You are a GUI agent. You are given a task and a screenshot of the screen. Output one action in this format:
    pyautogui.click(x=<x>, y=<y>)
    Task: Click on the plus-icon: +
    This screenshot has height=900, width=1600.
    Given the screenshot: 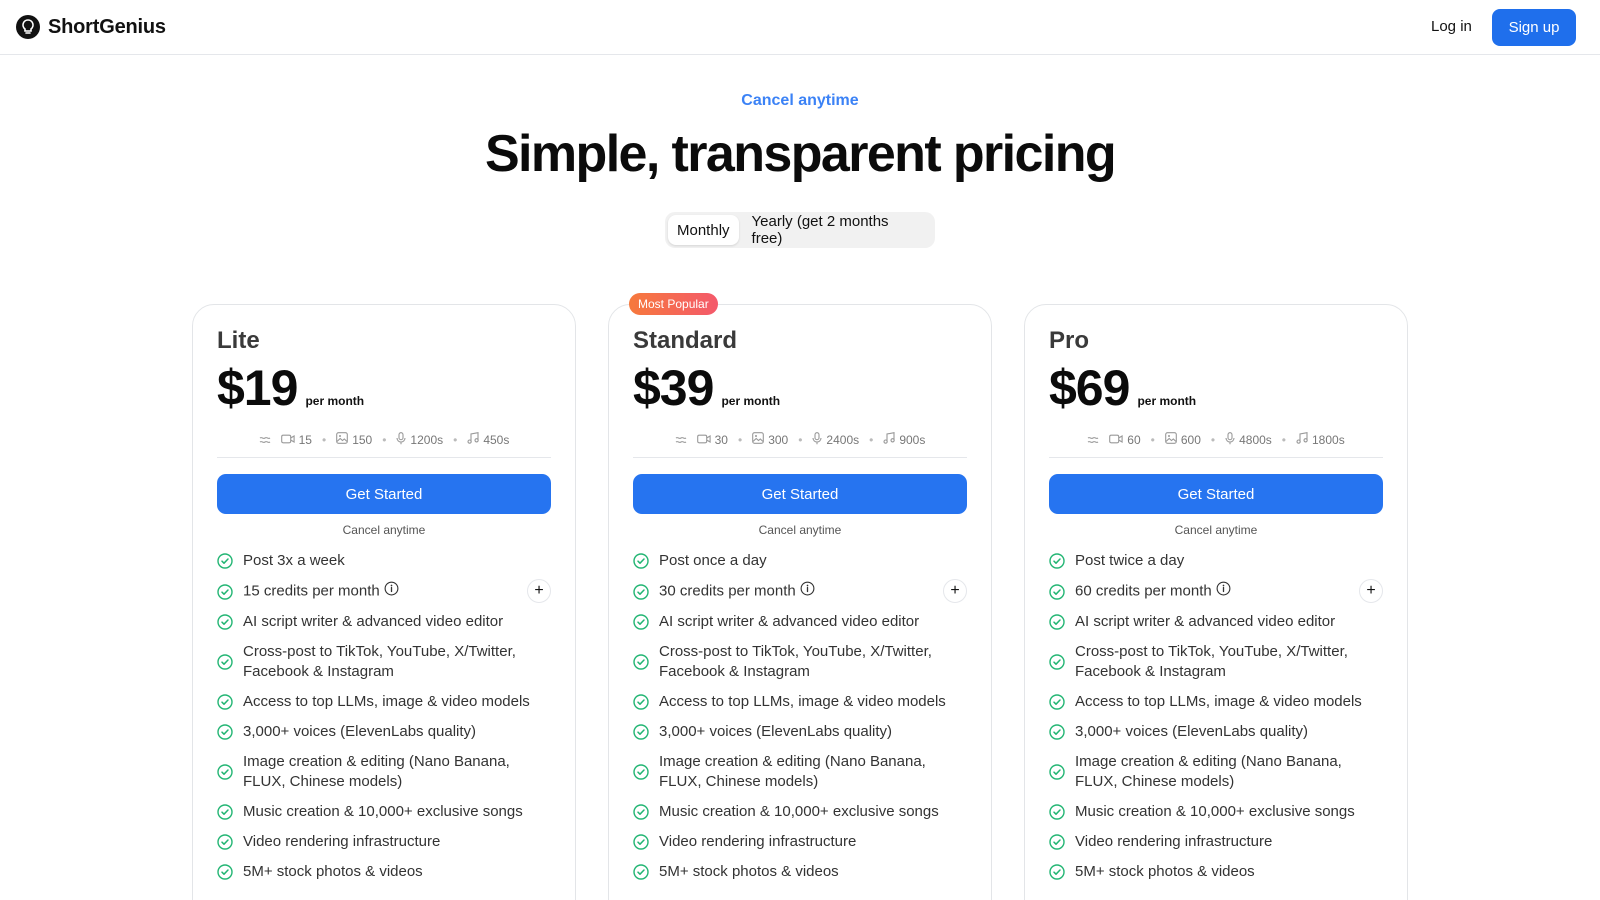 What is the action you would take?
    pyautogui.click(x=539, y=590)
    